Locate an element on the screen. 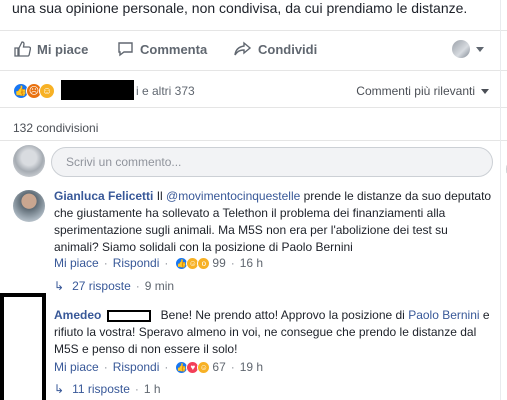  comment-meta: Mi piace · Rispondi · 👍 ☺ o 99 · 16 h is located at coordinates (158, 263).